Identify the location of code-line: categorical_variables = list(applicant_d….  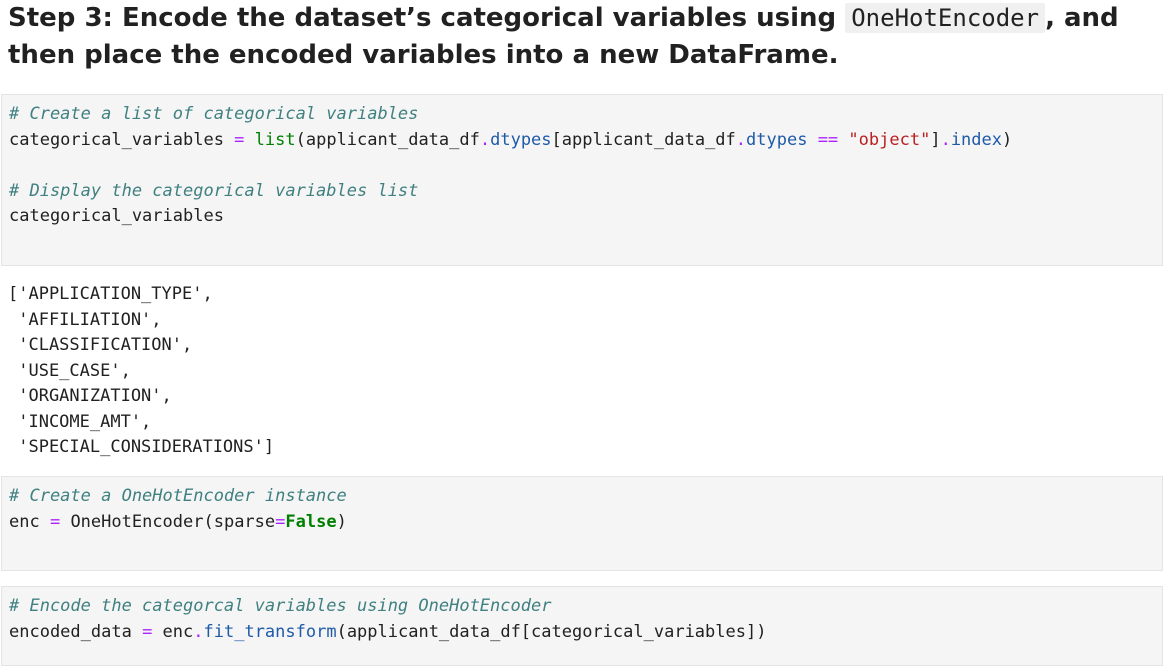
(585, 141).